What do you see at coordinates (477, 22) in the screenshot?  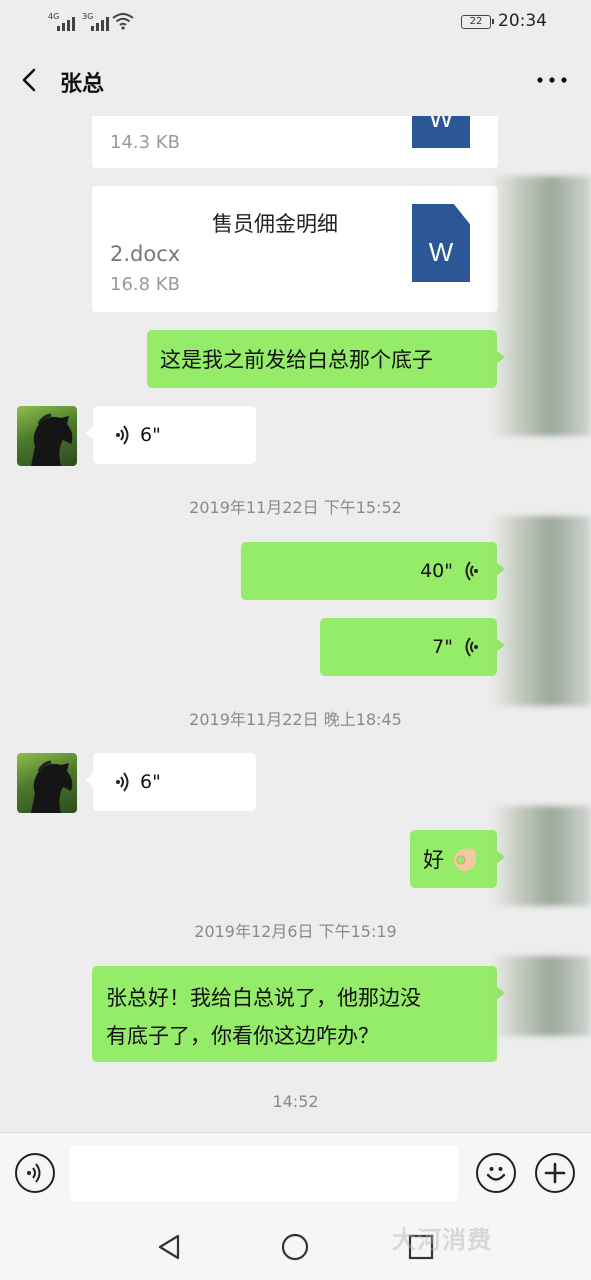 I see `battery-icon: 22` at bounding box center [477, 22].